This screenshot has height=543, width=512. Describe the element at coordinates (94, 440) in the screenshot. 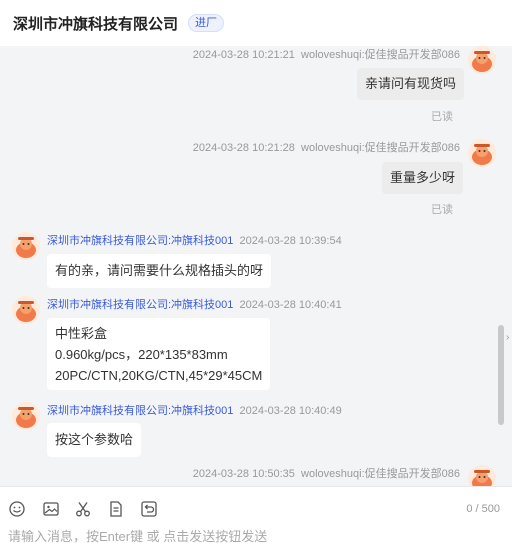

I see `message-bubble: 按这个参数哈` at that location.